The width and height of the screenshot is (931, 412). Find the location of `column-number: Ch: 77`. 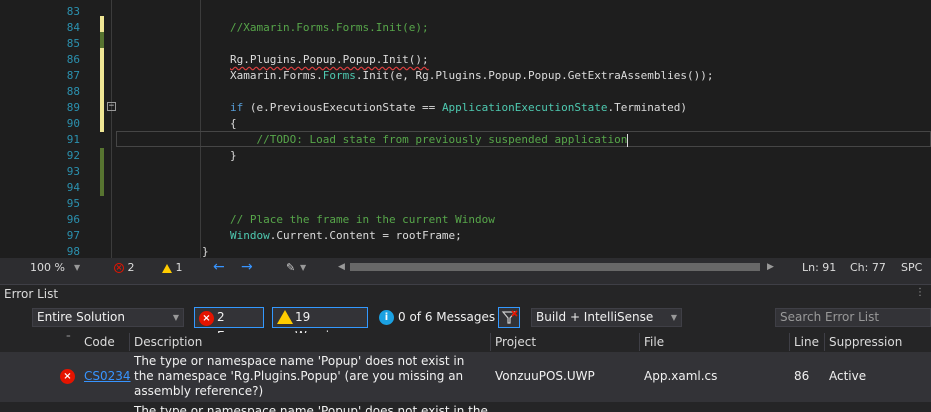

column-number: Ch: 77 is located at coordinates (868, 267).